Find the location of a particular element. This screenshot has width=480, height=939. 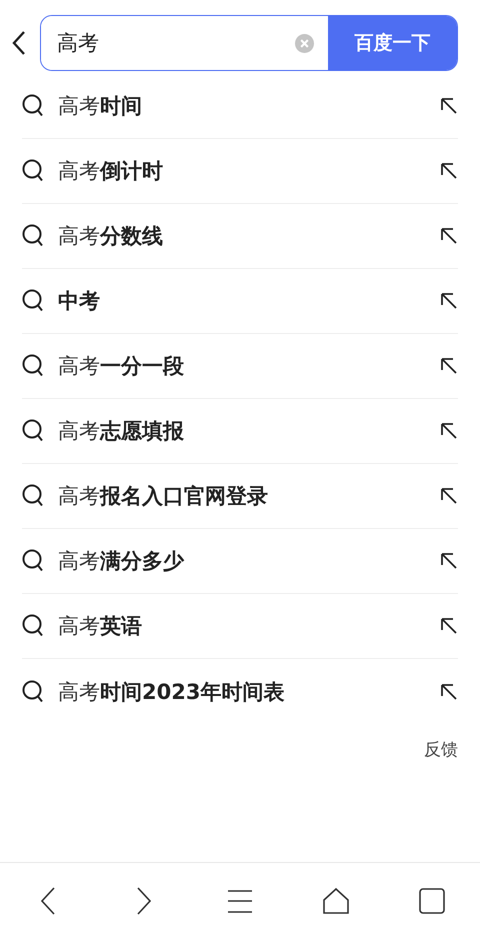

back-button is located at coordinates (19, 43).